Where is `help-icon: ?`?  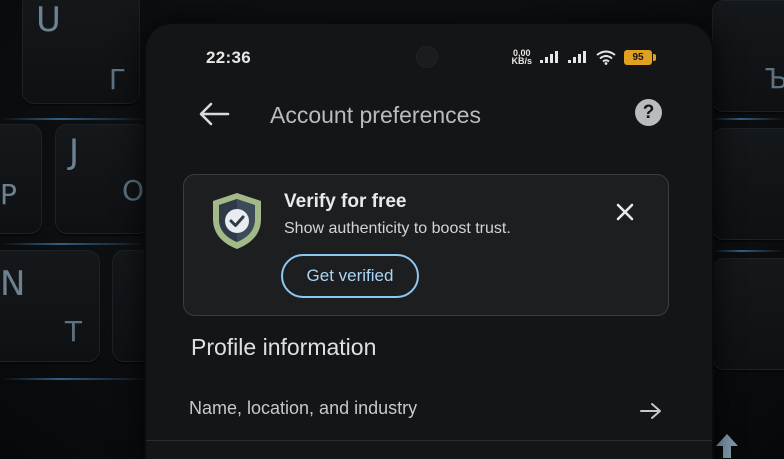
help-icon: ? is located at coordinates (648, 112).